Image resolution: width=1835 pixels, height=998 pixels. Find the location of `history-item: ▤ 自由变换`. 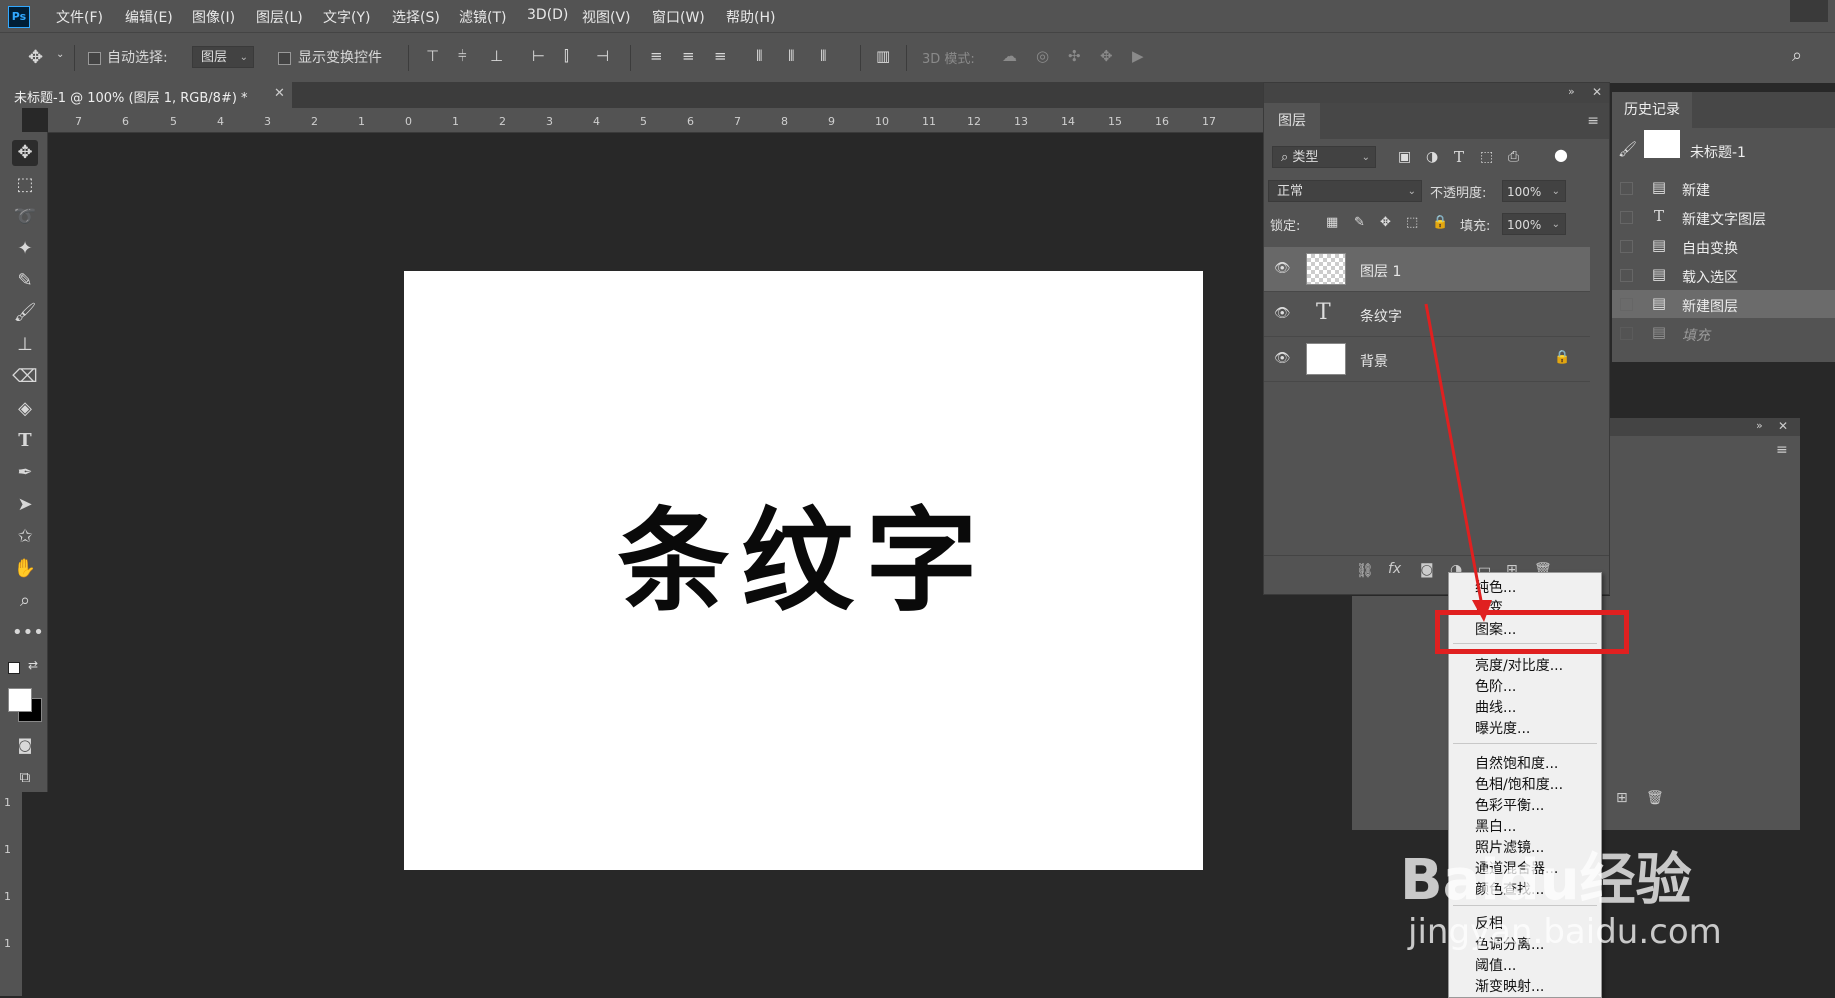

history-item: ▤ 自由变换 is located at coordinates (1723, 246).